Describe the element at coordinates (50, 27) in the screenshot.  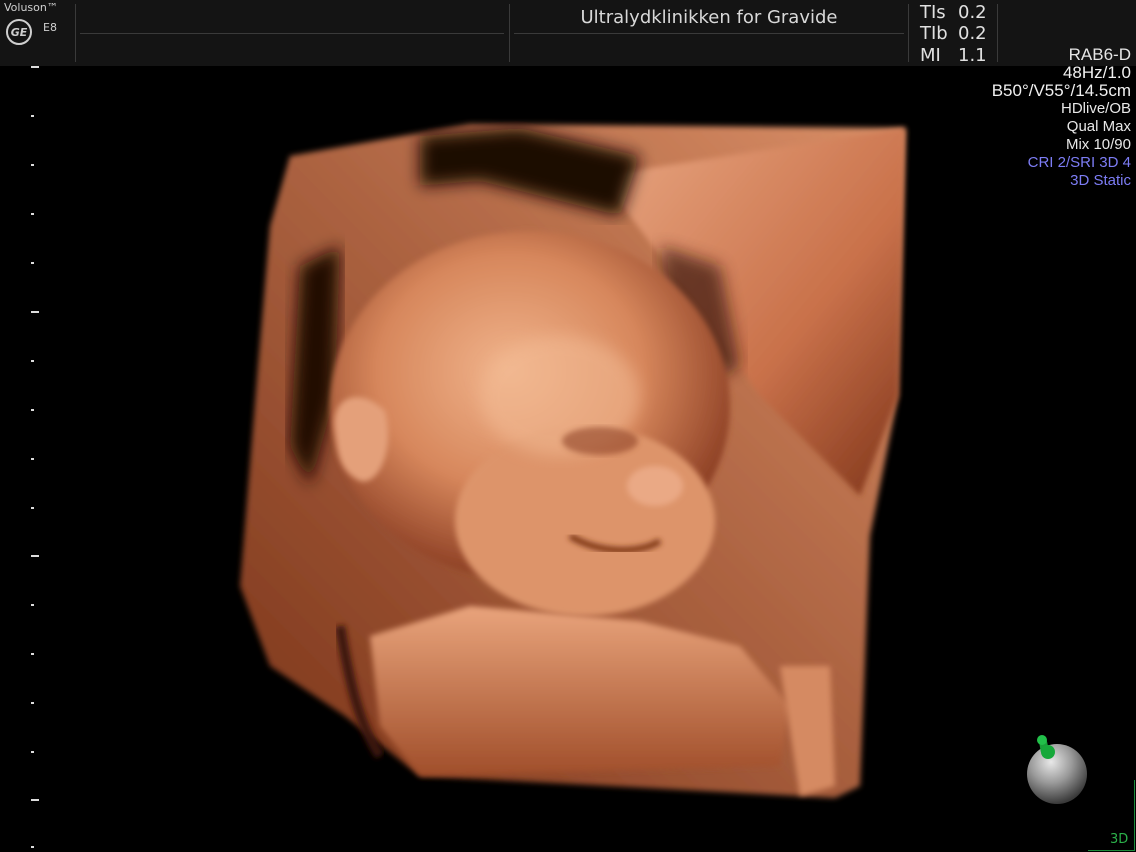
I see `model-label: E8` at that location.